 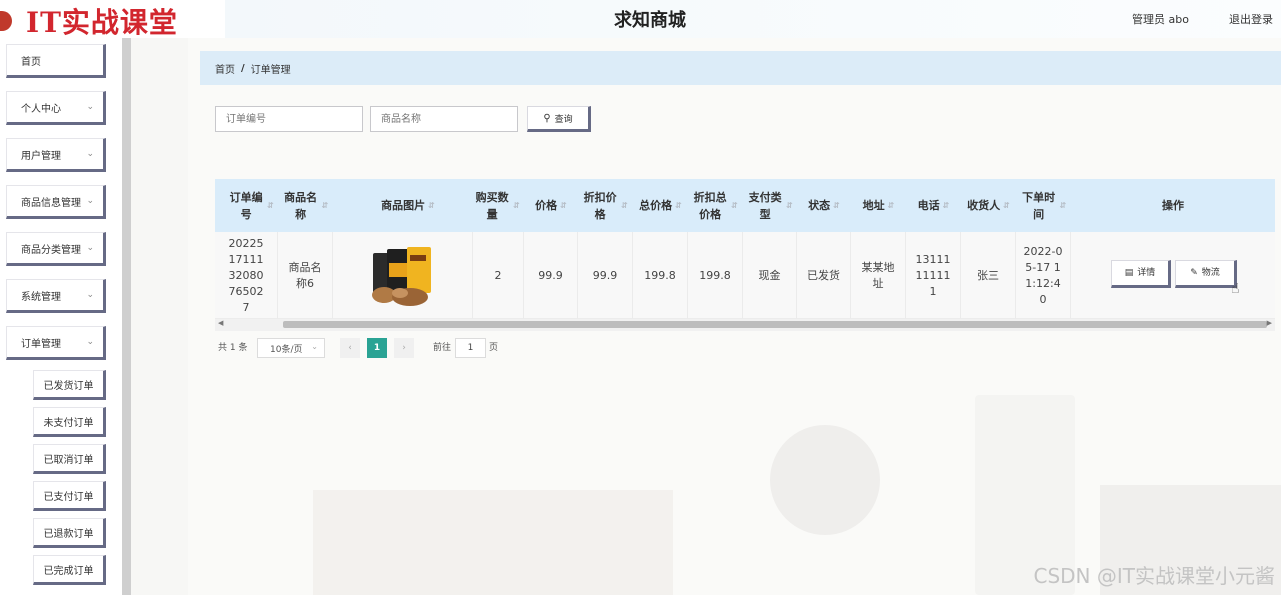 I want to click on breadcrumb-home: 首页, so click(x=225, y=68).